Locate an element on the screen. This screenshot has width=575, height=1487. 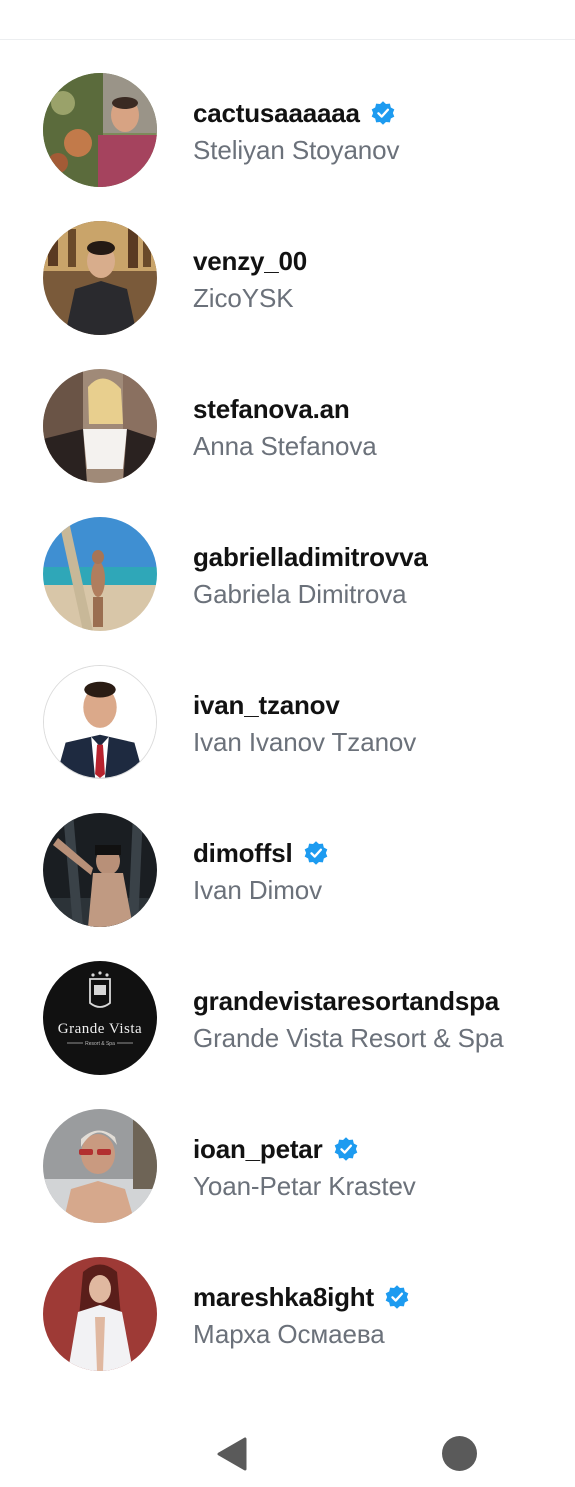
username-line: cactusaaaaaa is located at coordinates (296, 113).